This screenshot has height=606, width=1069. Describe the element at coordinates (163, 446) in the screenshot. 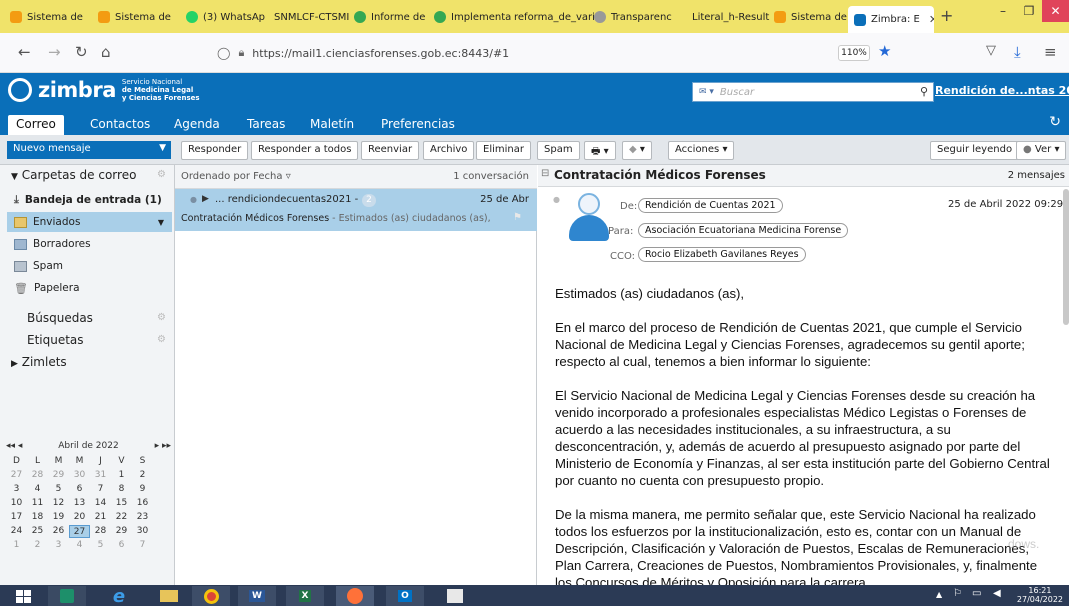

I see `next-month-icon: ▸ ▸▸` at that location.